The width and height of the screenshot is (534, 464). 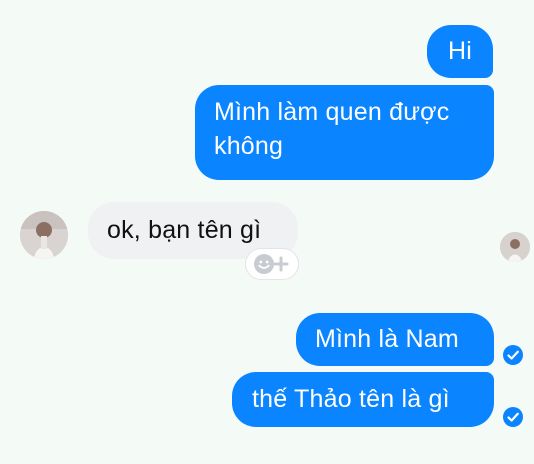 What do you see at coordinates (184, 230) in the screenshot?
I see `message-text: ok, bạn tên gì` at bounding box center [184, 230].